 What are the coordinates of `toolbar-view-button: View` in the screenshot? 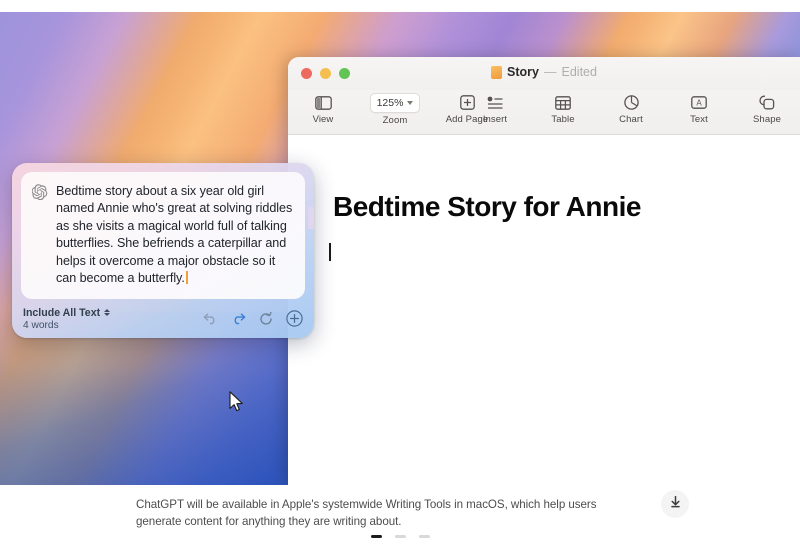 It's located at (323, 109).